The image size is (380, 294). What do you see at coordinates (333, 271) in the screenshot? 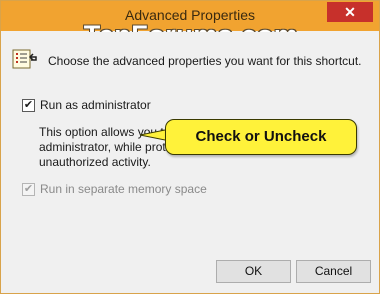
I see `cancel-button: Cancel` at bounding box center [333, 271].